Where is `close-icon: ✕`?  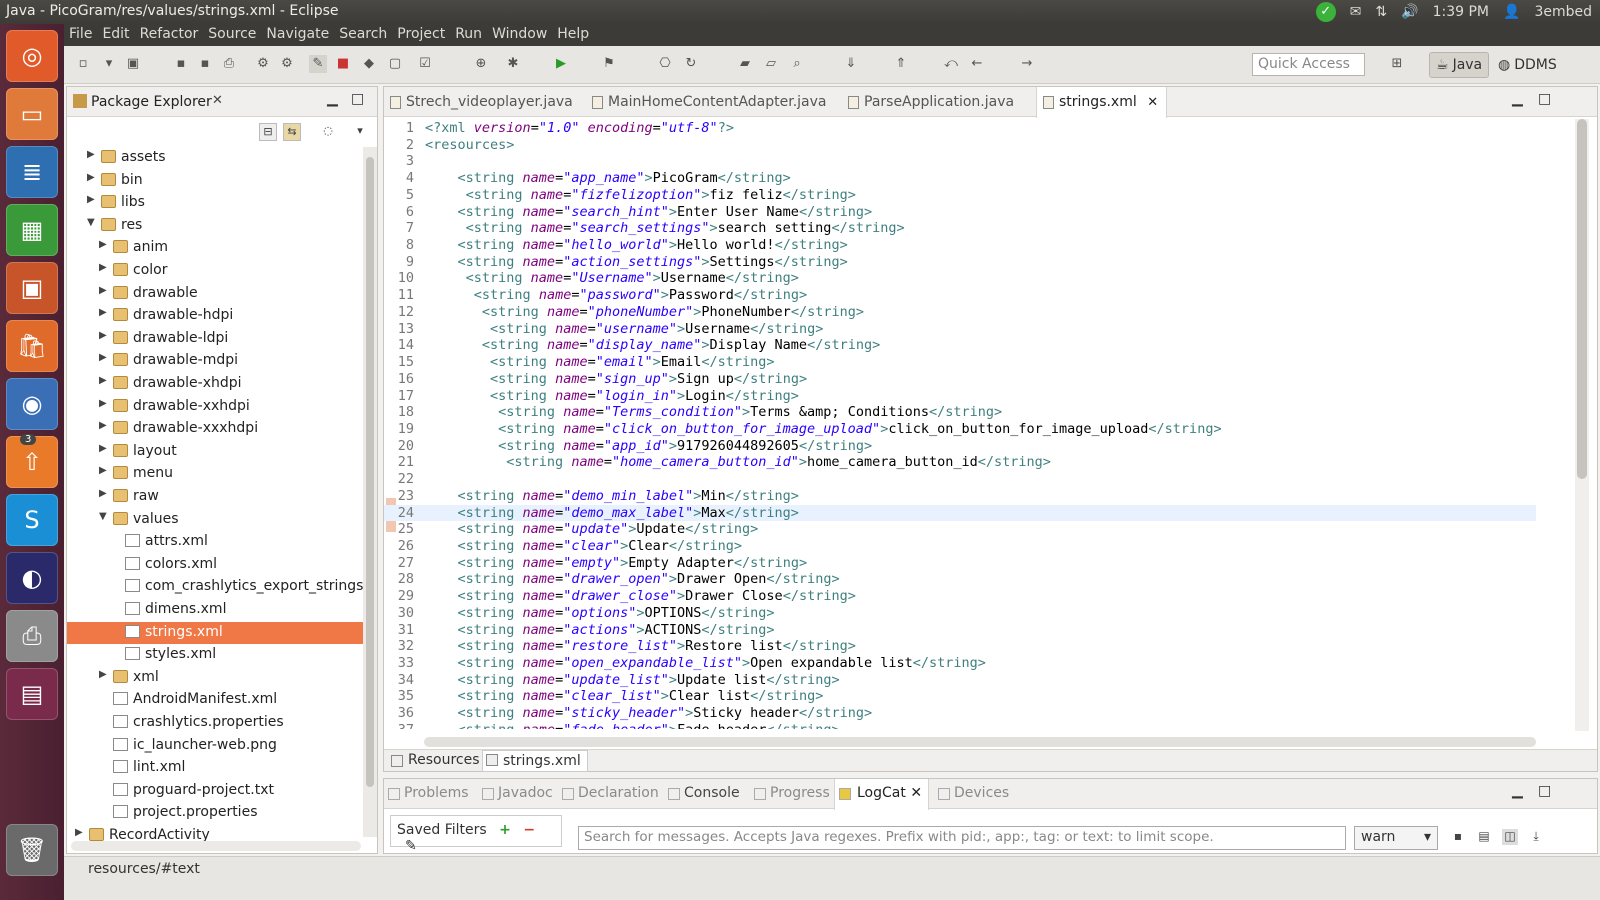
close-icon: ✕ is located at coordinates (217, 100).